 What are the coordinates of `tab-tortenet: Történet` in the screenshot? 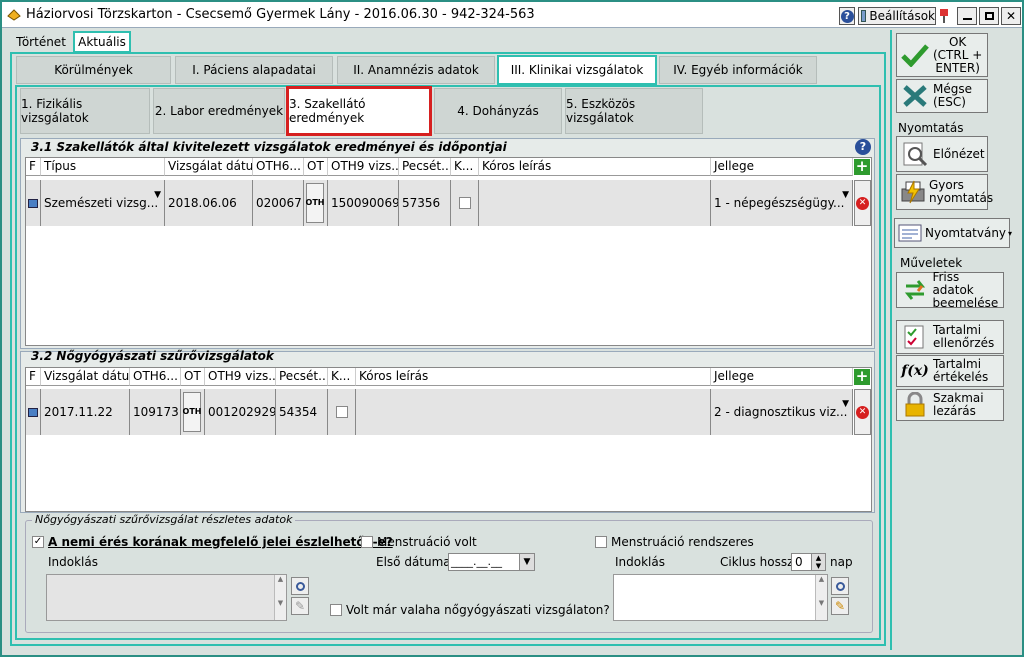 It's located at (41, 42).